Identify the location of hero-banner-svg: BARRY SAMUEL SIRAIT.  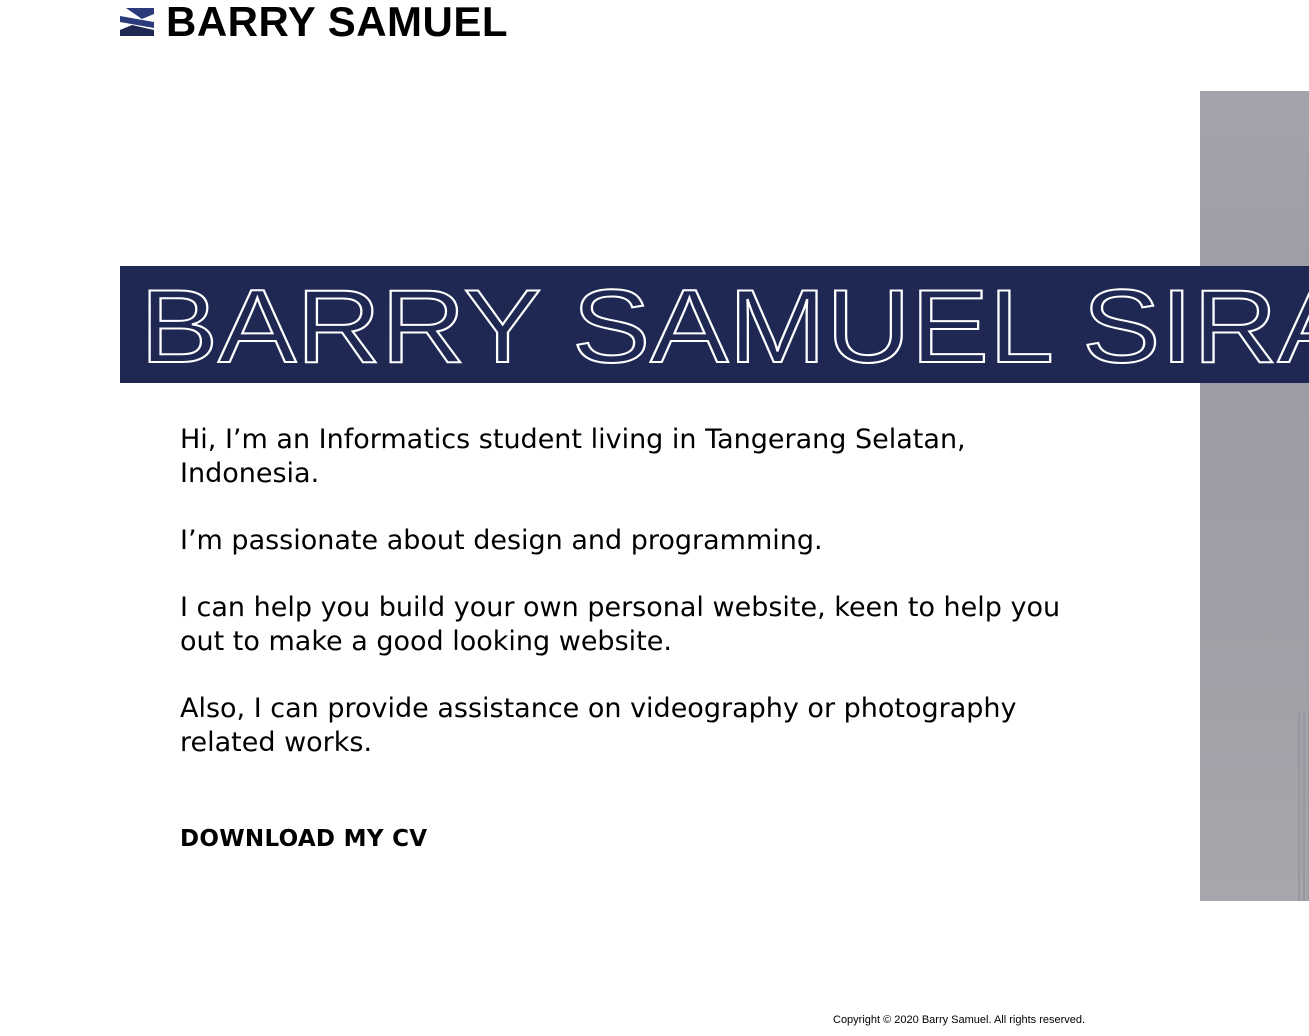
(724, 325).